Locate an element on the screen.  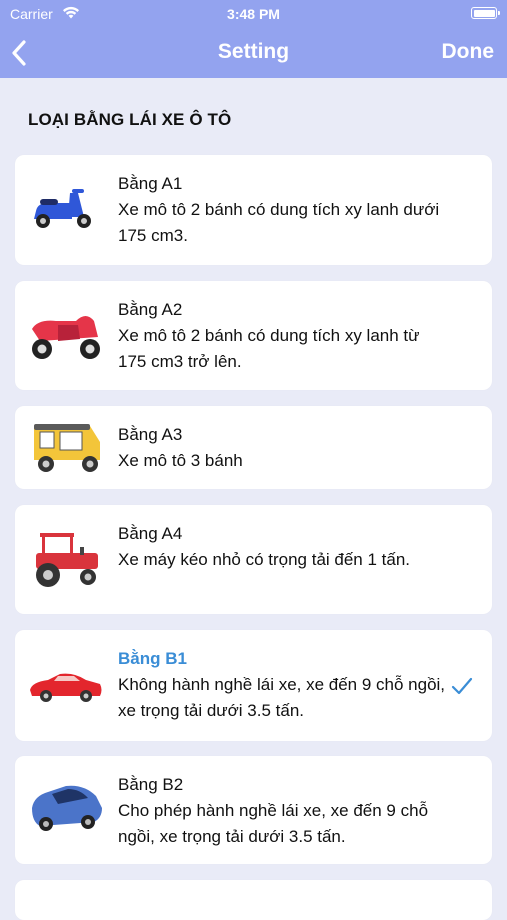
checkmark-icon is located at coordinates (462, 686).